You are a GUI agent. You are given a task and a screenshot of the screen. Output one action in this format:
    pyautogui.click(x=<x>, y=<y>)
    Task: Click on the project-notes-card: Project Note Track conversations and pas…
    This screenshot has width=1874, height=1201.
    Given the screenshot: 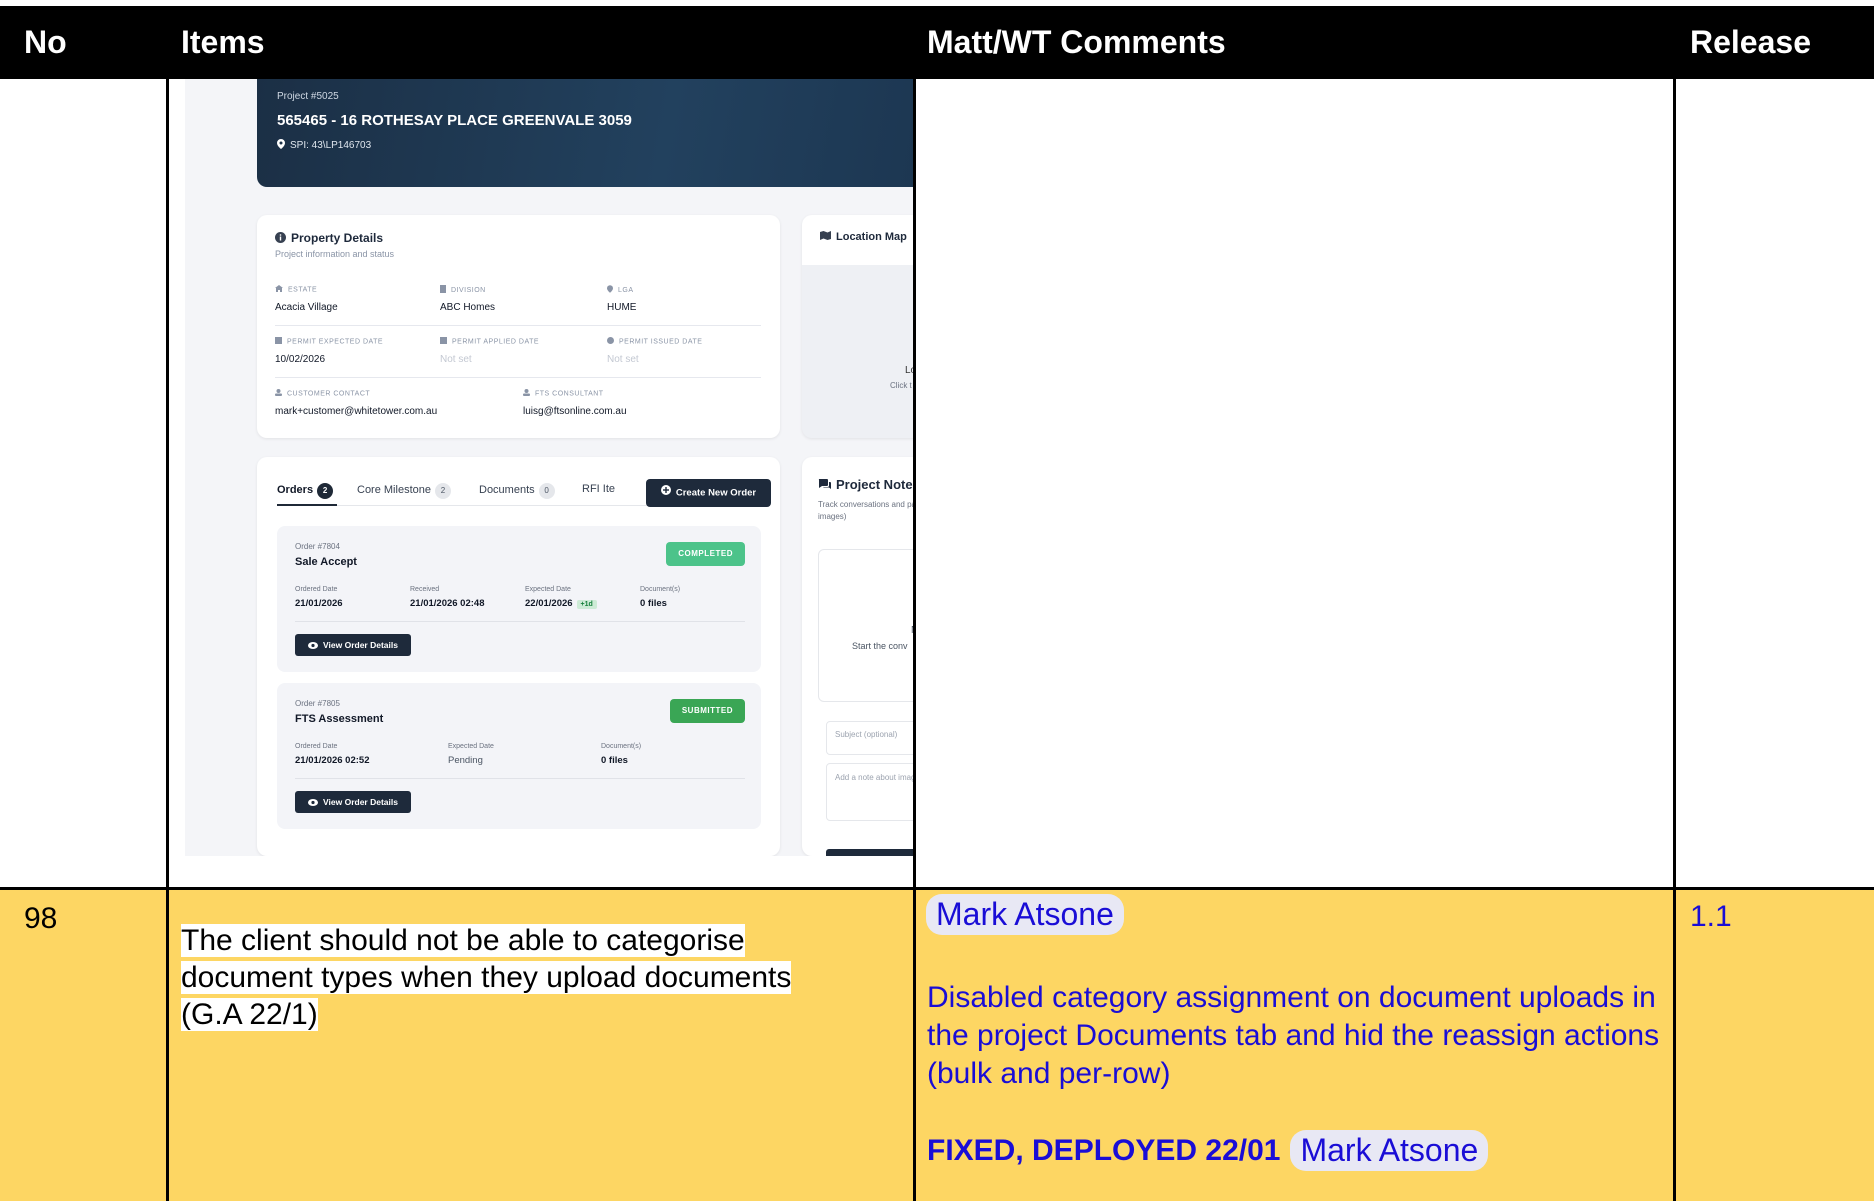 What is the action you would take?
    pyautogui.click(x=857, y=656)
    